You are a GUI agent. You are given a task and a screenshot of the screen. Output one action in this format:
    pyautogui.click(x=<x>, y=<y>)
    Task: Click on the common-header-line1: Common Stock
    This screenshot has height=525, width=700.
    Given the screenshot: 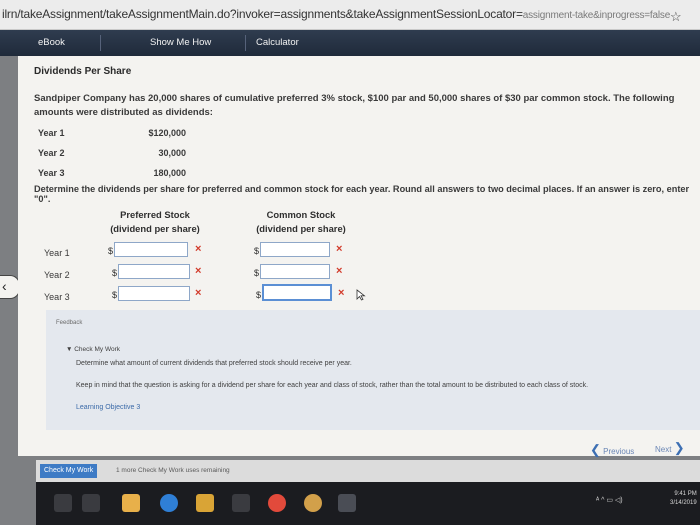 What is the action you would take?
    pyautogui.click(x=301, y=214)
    